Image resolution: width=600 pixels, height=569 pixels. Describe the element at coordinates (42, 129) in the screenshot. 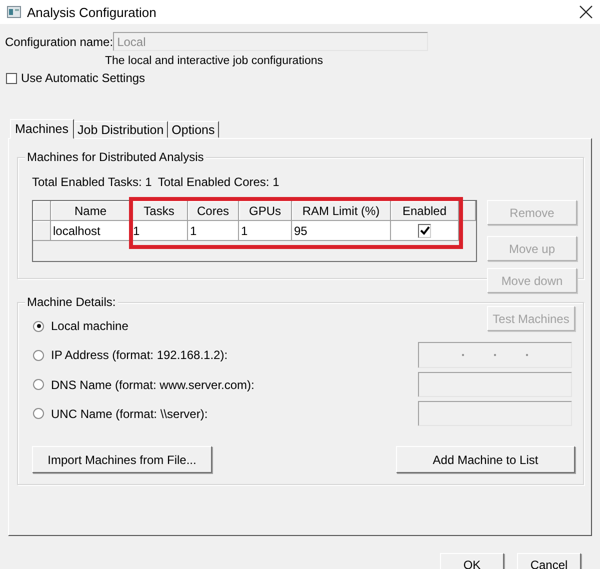

I see `tab: Machines` at that location.